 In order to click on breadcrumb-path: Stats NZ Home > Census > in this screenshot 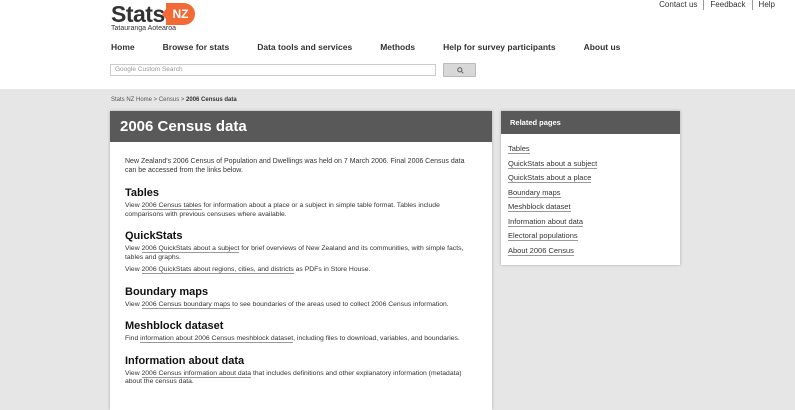, I will do `click(148, 100)`.